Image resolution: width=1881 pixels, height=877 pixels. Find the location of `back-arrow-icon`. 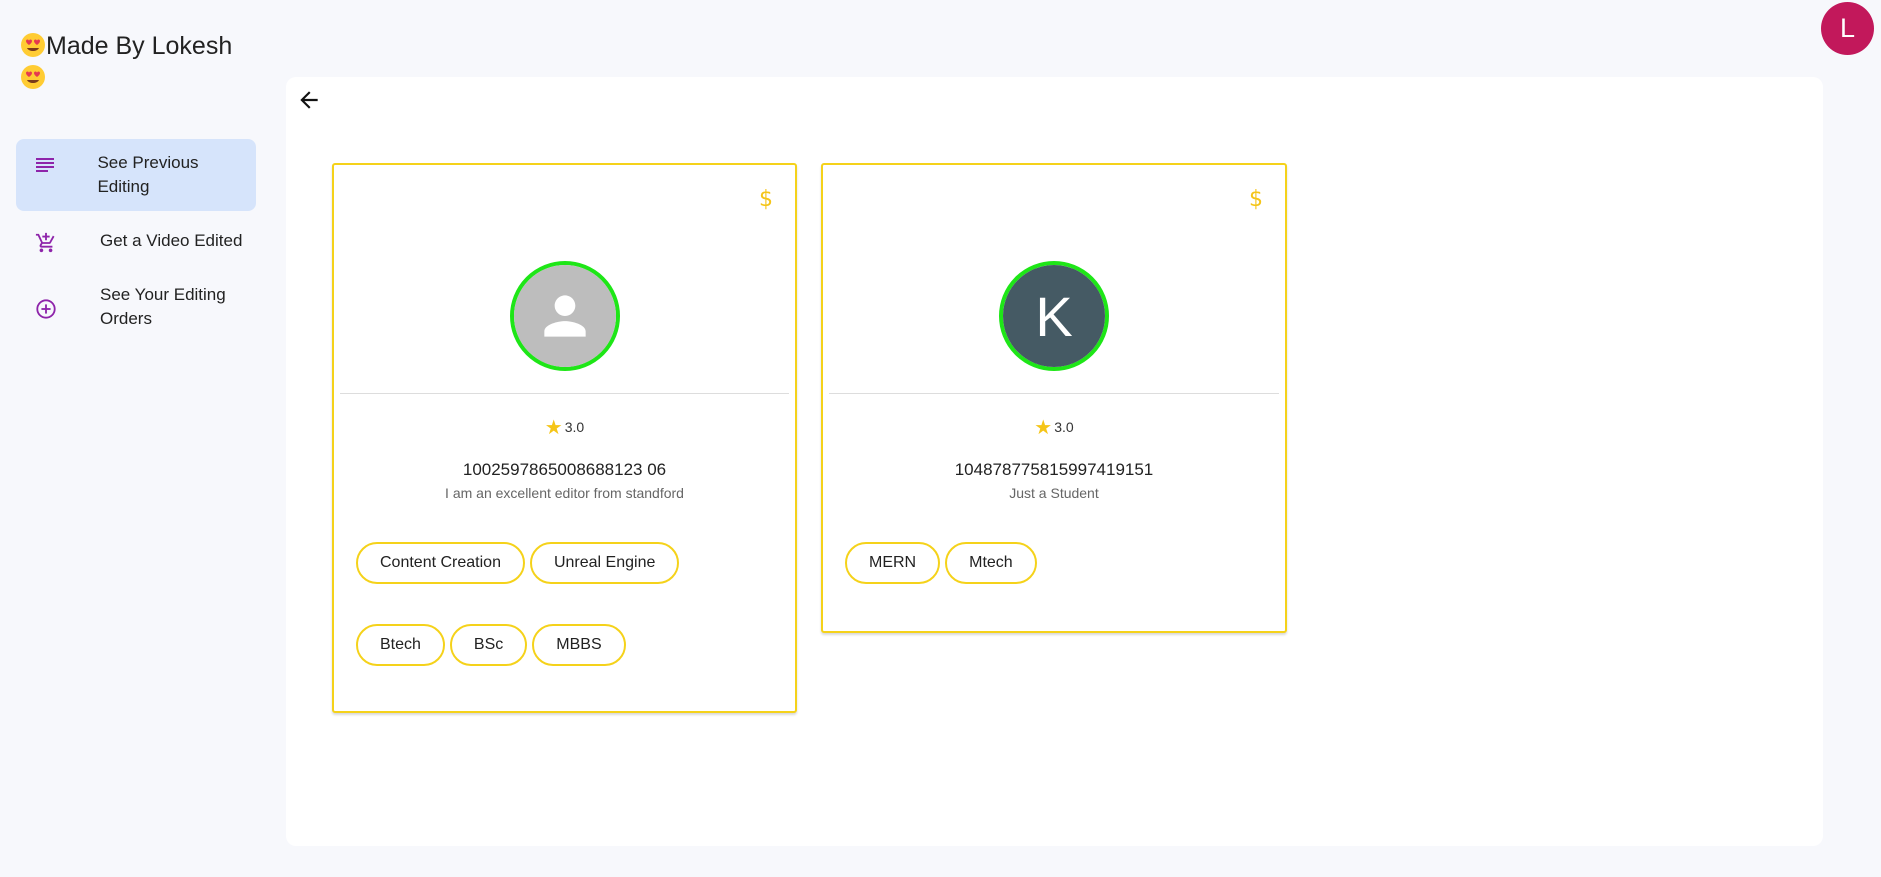

back-arrow-icon is located at coordinates (309, 100).